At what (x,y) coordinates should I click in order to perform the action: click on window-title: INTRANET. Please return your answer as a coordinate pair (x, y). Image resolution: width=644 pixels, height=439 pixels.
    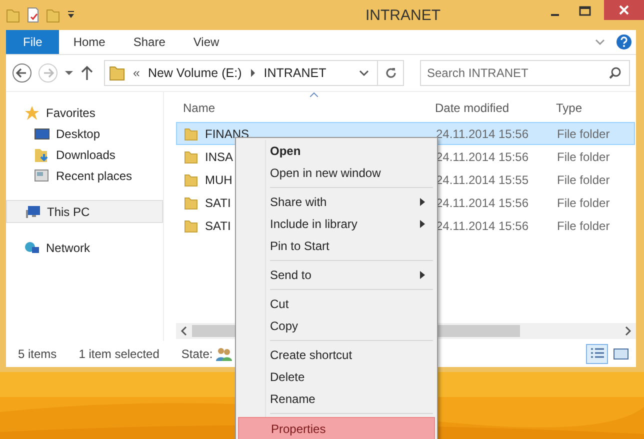
    Looking at the image, I should click on (403, 15).